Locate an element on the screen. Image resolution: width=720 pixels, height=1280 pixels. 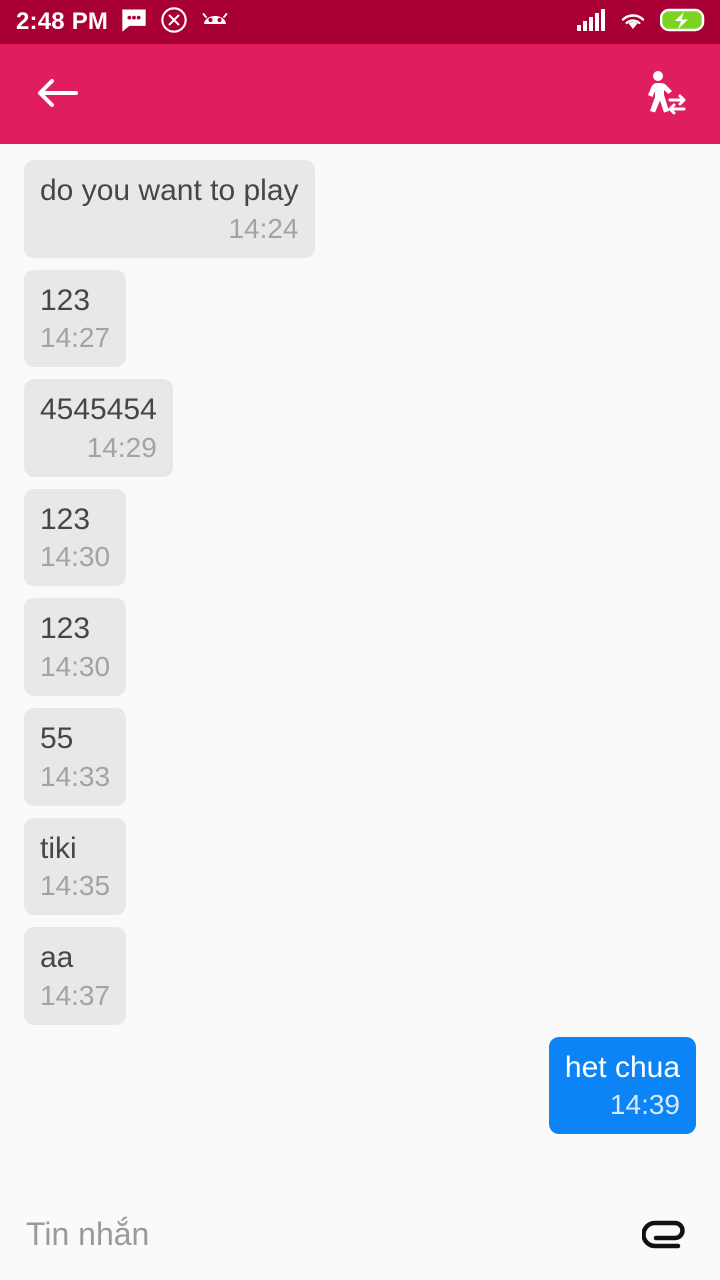
attach-button is located at coordinates (665, 1234).